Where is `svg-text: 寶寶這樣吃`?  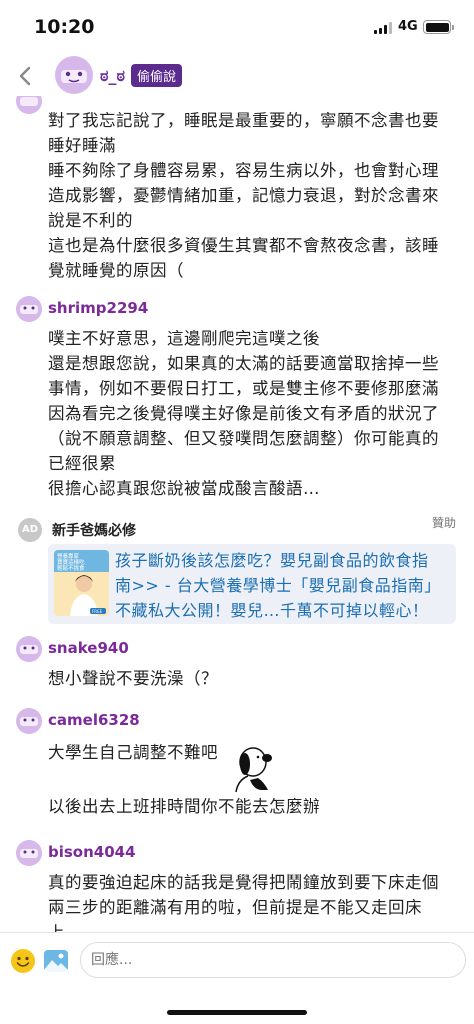
svg-text: 寶寶這樣吃 is located at coordinates (71, 562).